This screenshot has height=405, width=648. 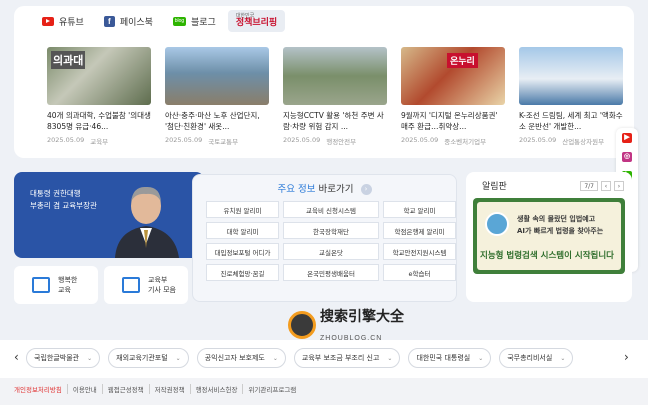 I want to click on panel-title: 주요 정보 바로가기 ›, so click(x=324, y=188).